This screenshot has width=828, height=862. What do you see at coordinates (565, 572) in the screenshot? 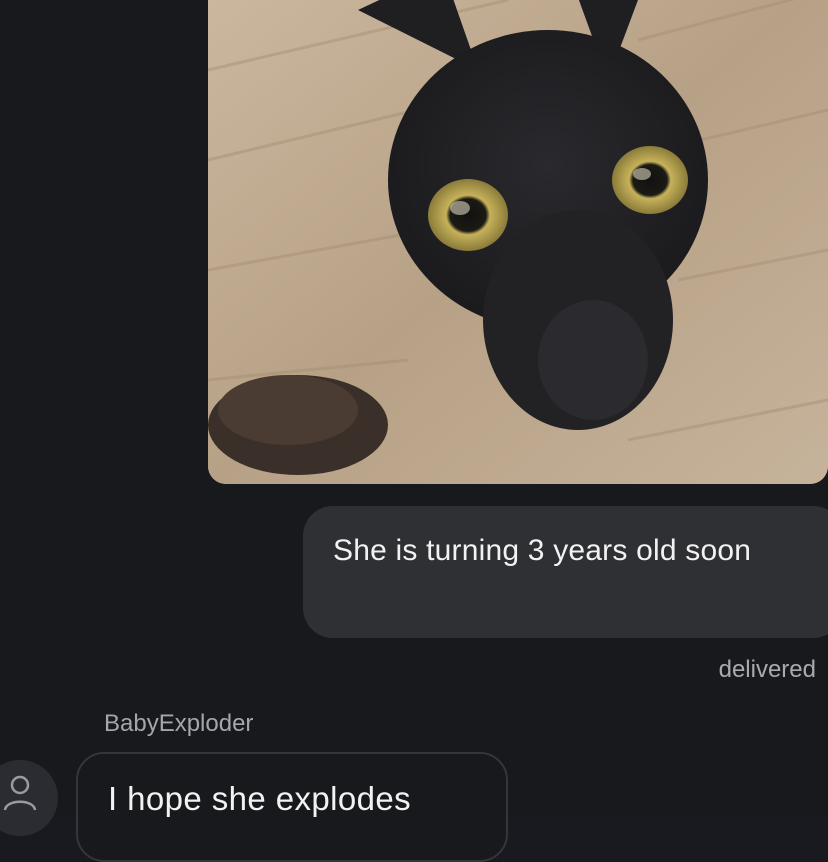
I see `outgoing-message-bubble: She is turning 3 years old soon` at bounding box center [565, 572].